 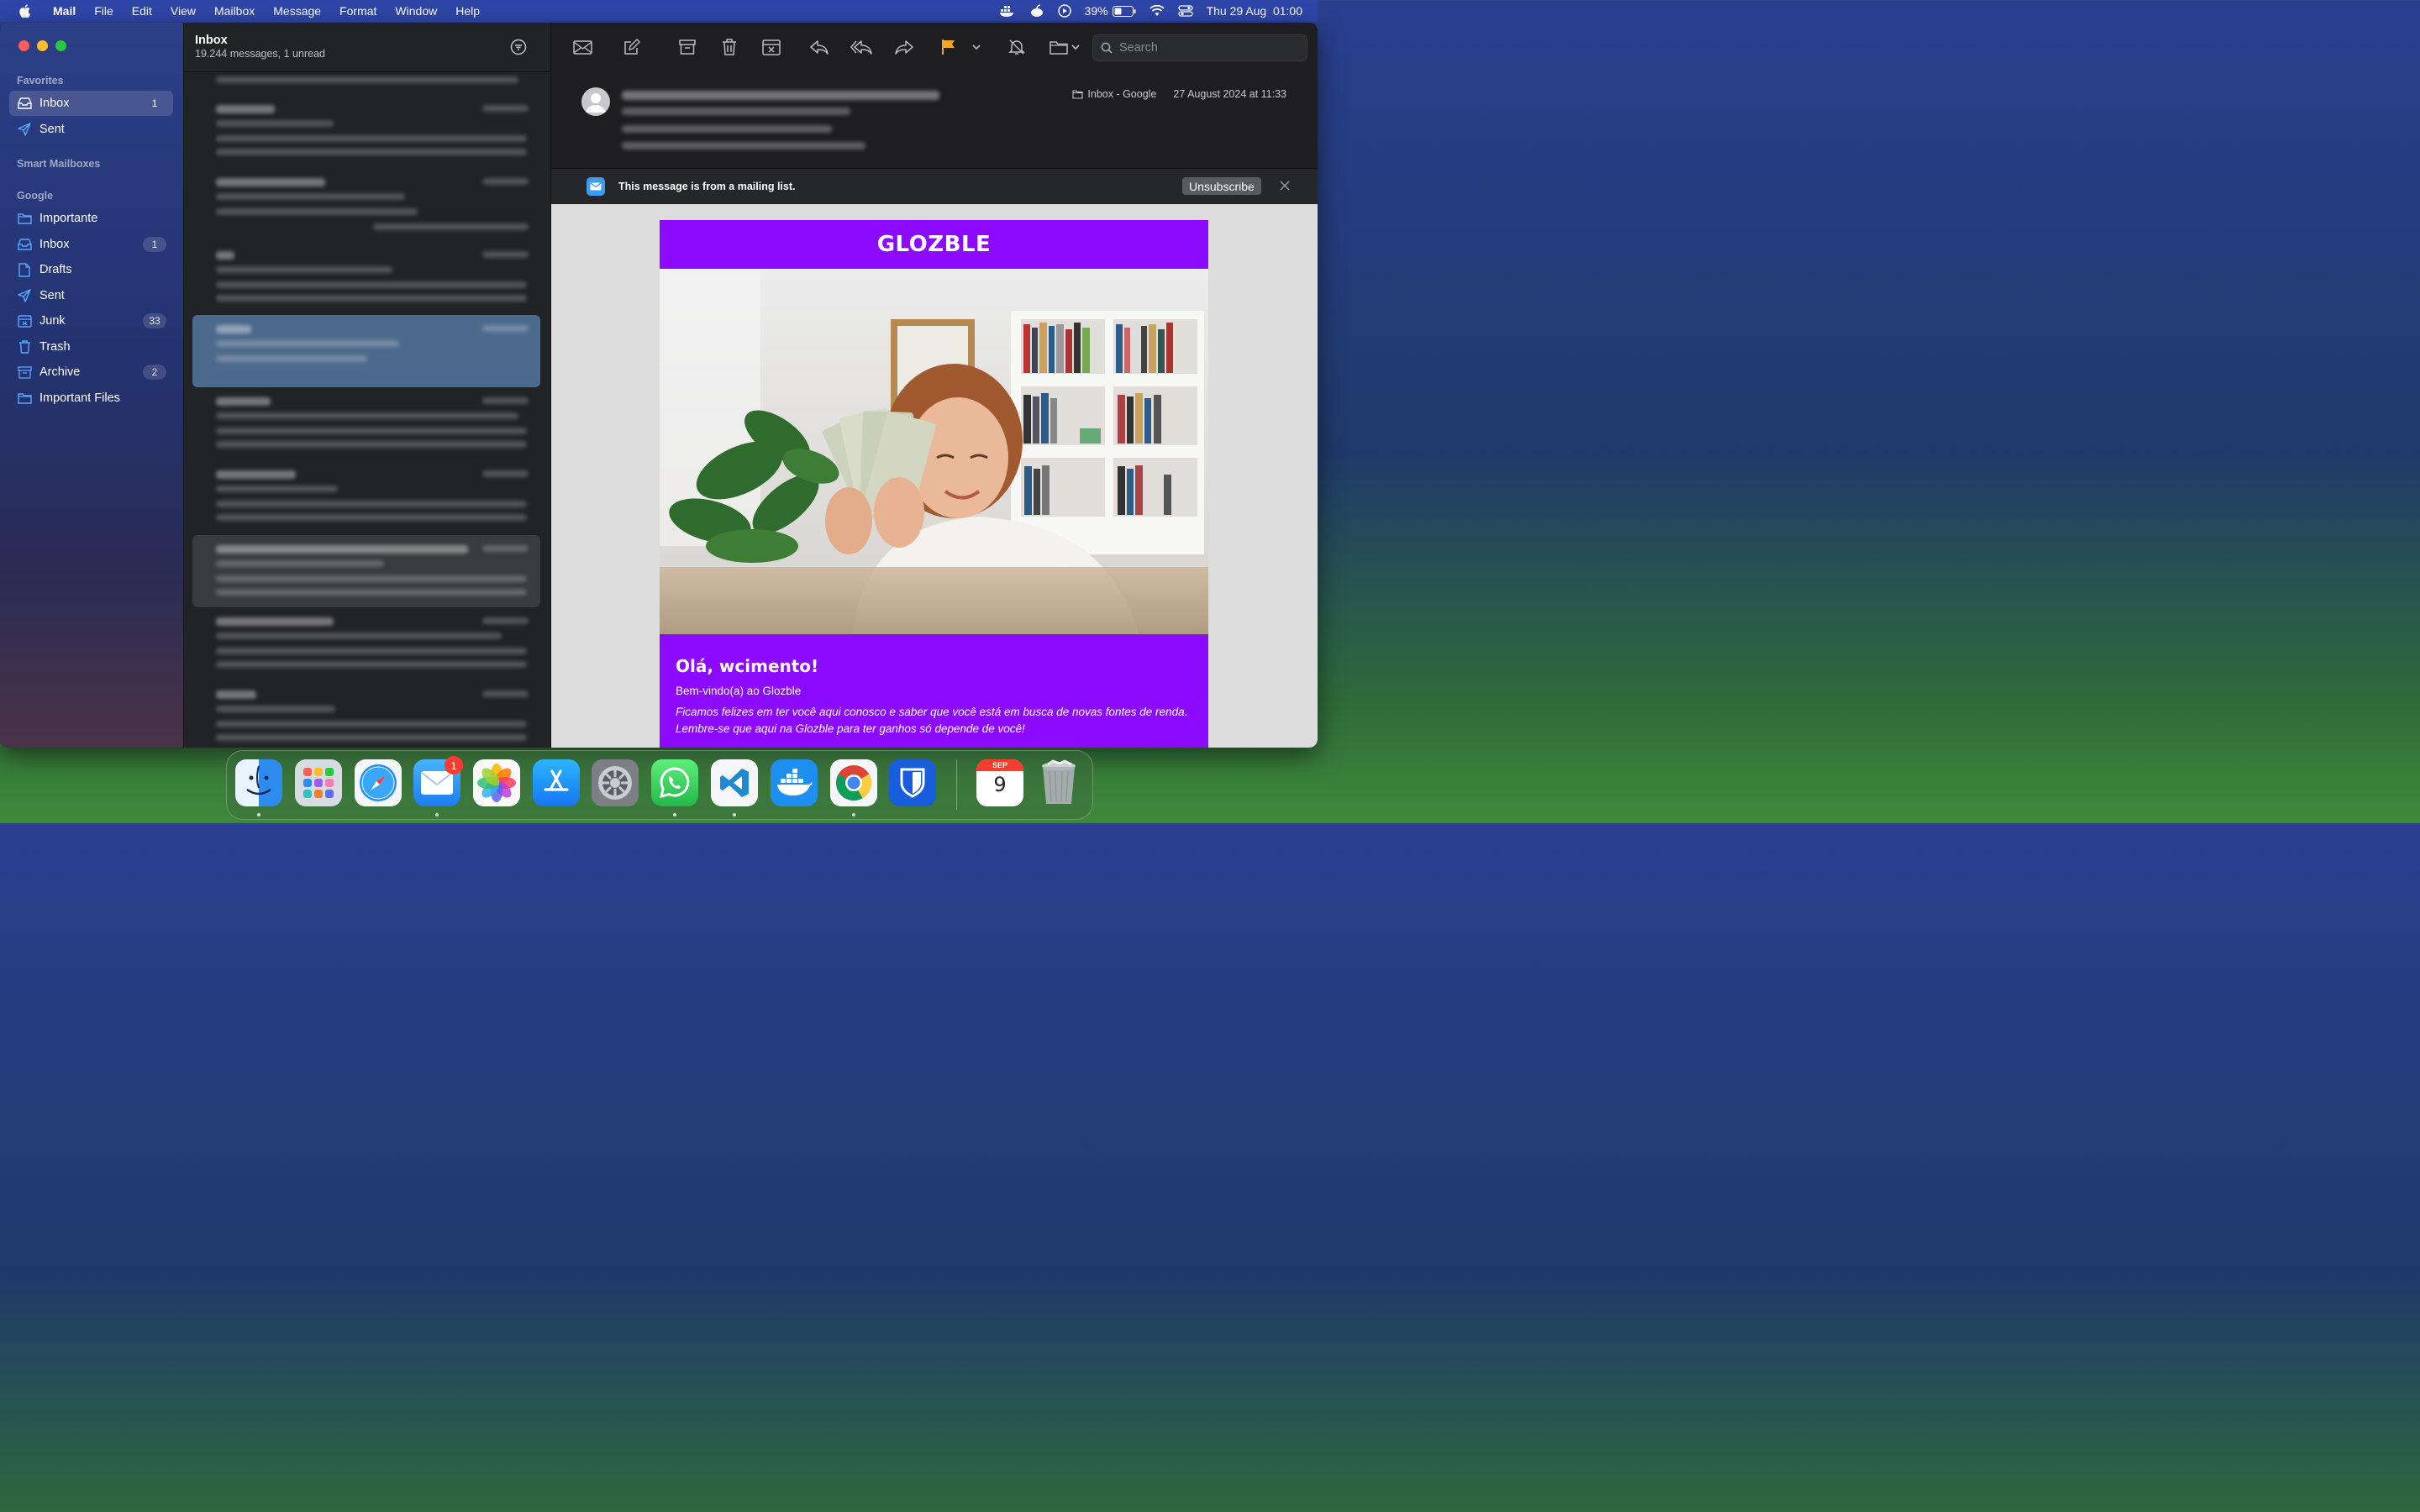 I want to click on message-list-header: Inbox 19.244 messages, 1 unread, so click(x=367, y=47).